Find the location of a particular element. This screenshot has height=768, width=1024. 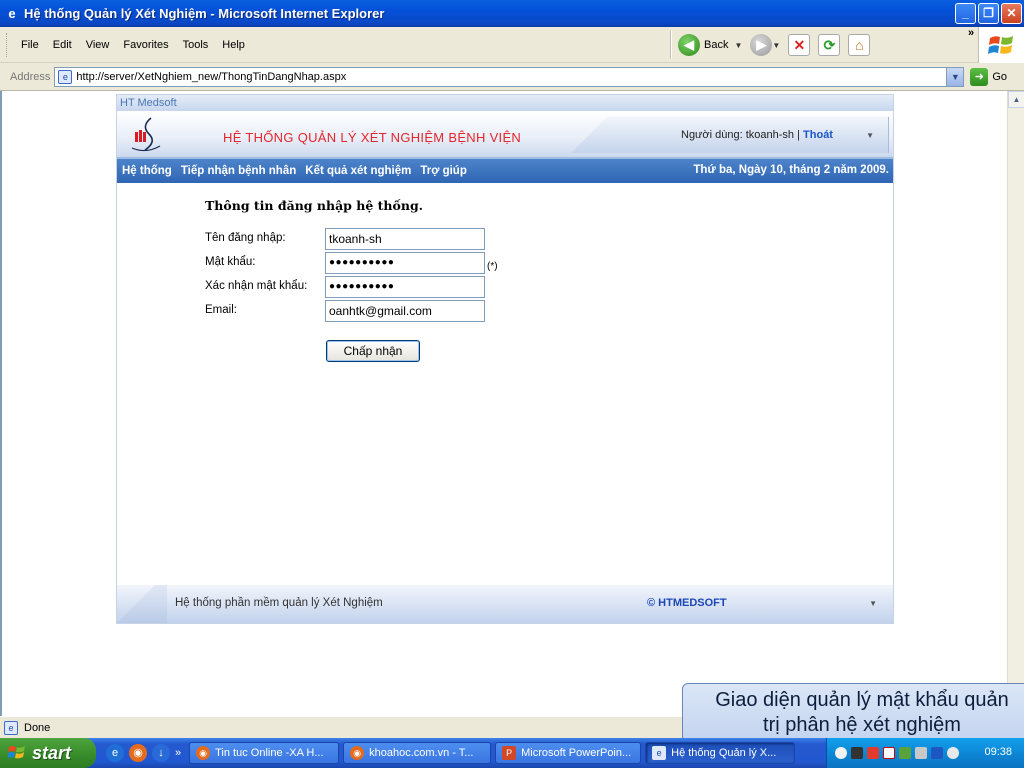

refresh-icon: ⟳ is located at coordinates (829, 45).